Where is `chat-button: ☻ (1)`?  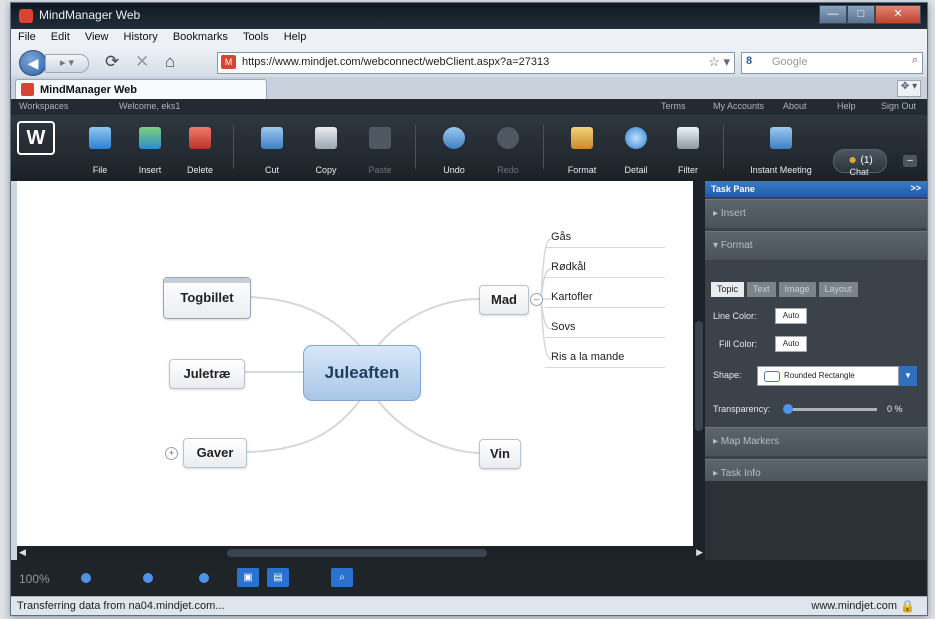
chat-button: ☻ (1) is located at coordinates (860, 161).